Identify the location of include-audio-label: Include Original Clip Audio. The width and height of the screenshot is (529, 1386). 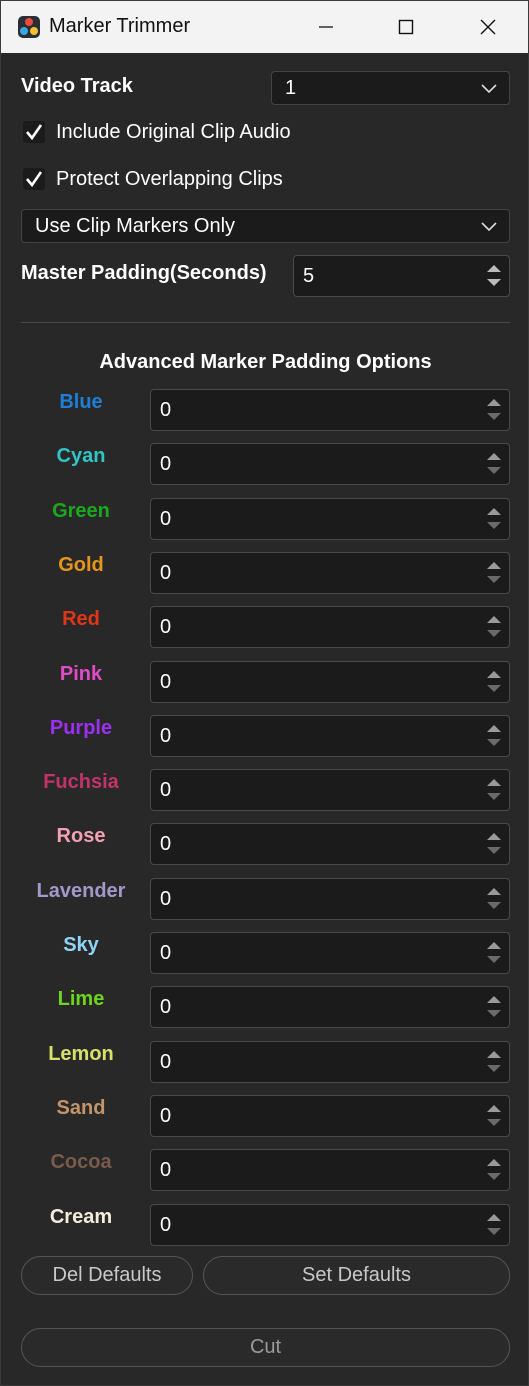
(173, 132).